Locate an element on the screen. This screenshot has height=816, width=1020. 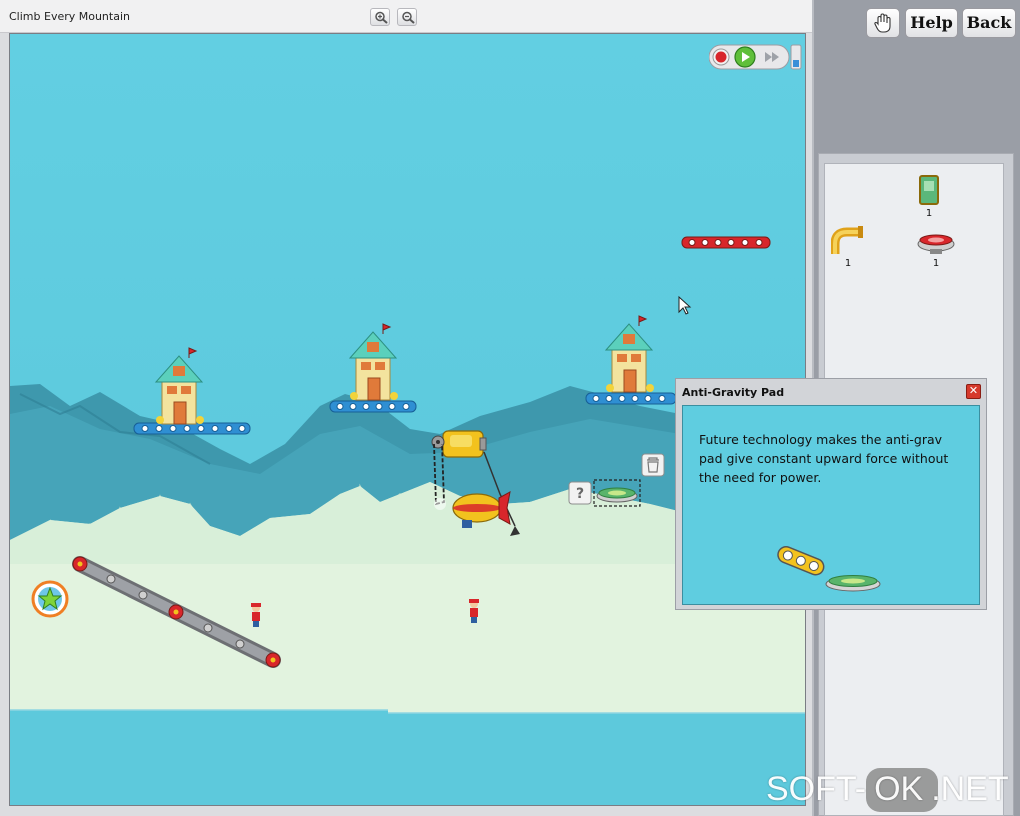
stop-record-button is located at coordinates (721, 57).